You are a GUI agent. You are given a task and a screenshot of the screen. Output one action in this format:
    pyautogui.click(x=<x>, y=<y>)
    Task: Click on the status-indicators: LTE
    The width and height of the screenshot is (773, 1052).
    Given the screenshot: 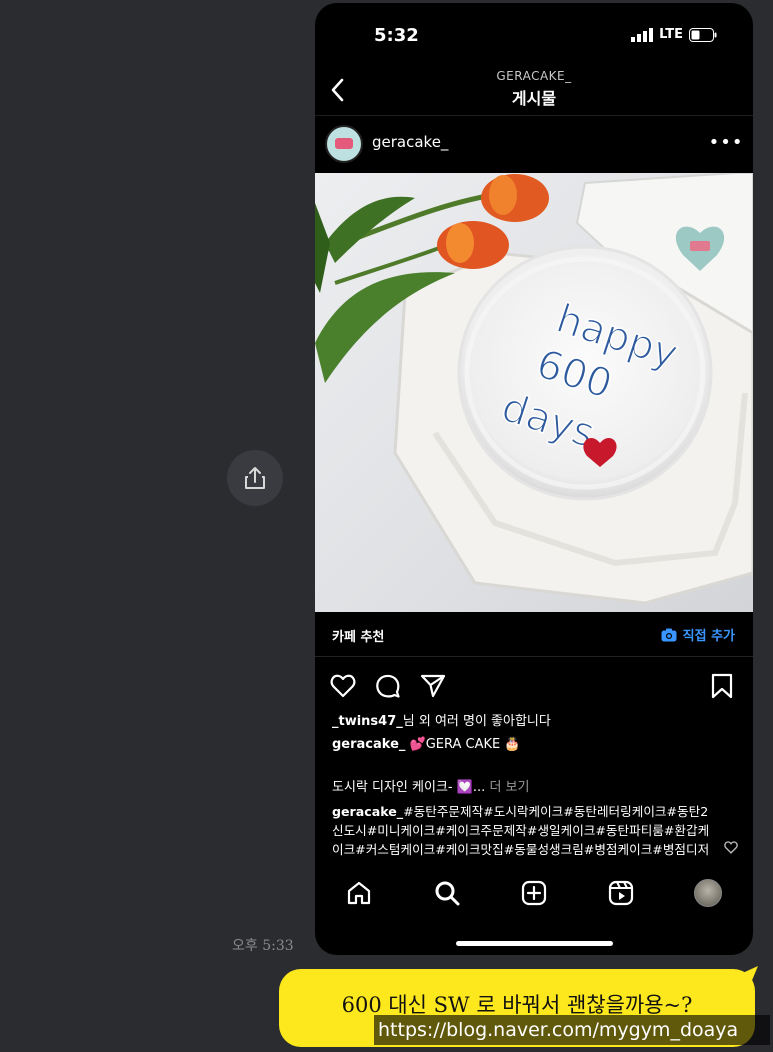 What is the action you would take?
    pyautogui.click(x=674, y=34)
    